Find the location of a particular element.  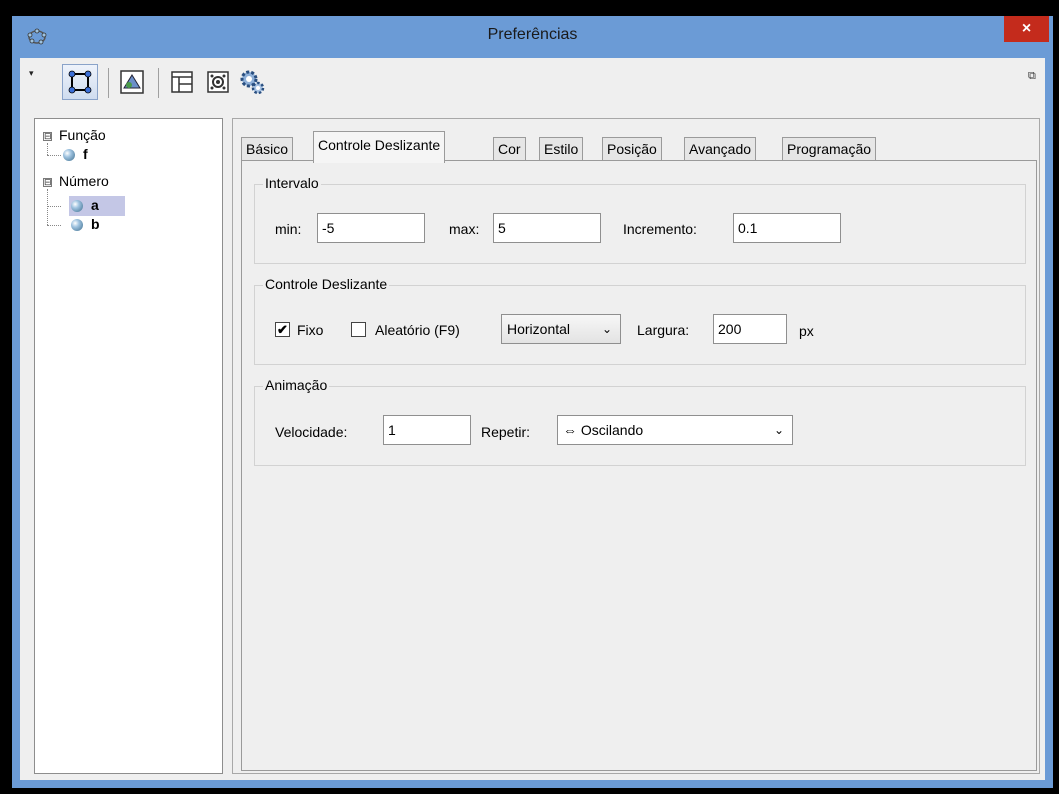

aleatorio-checkbox is located at coordinates (358, 329).